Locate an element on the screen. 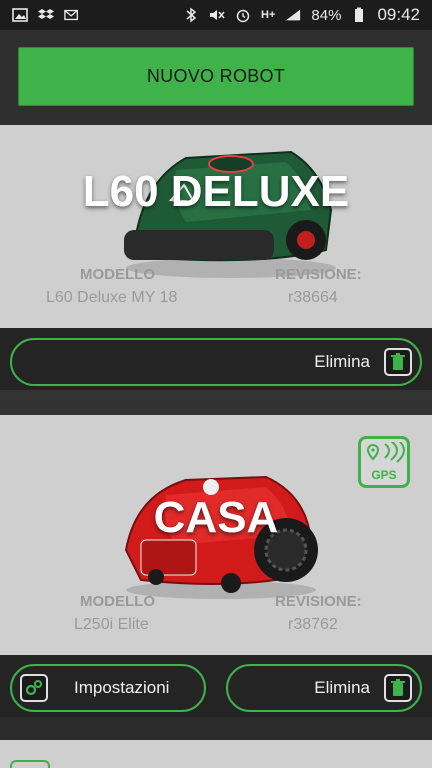 The image size is (432, 768). status-bar: H+ 84% 09:42 is located at coordinates (216, 15).